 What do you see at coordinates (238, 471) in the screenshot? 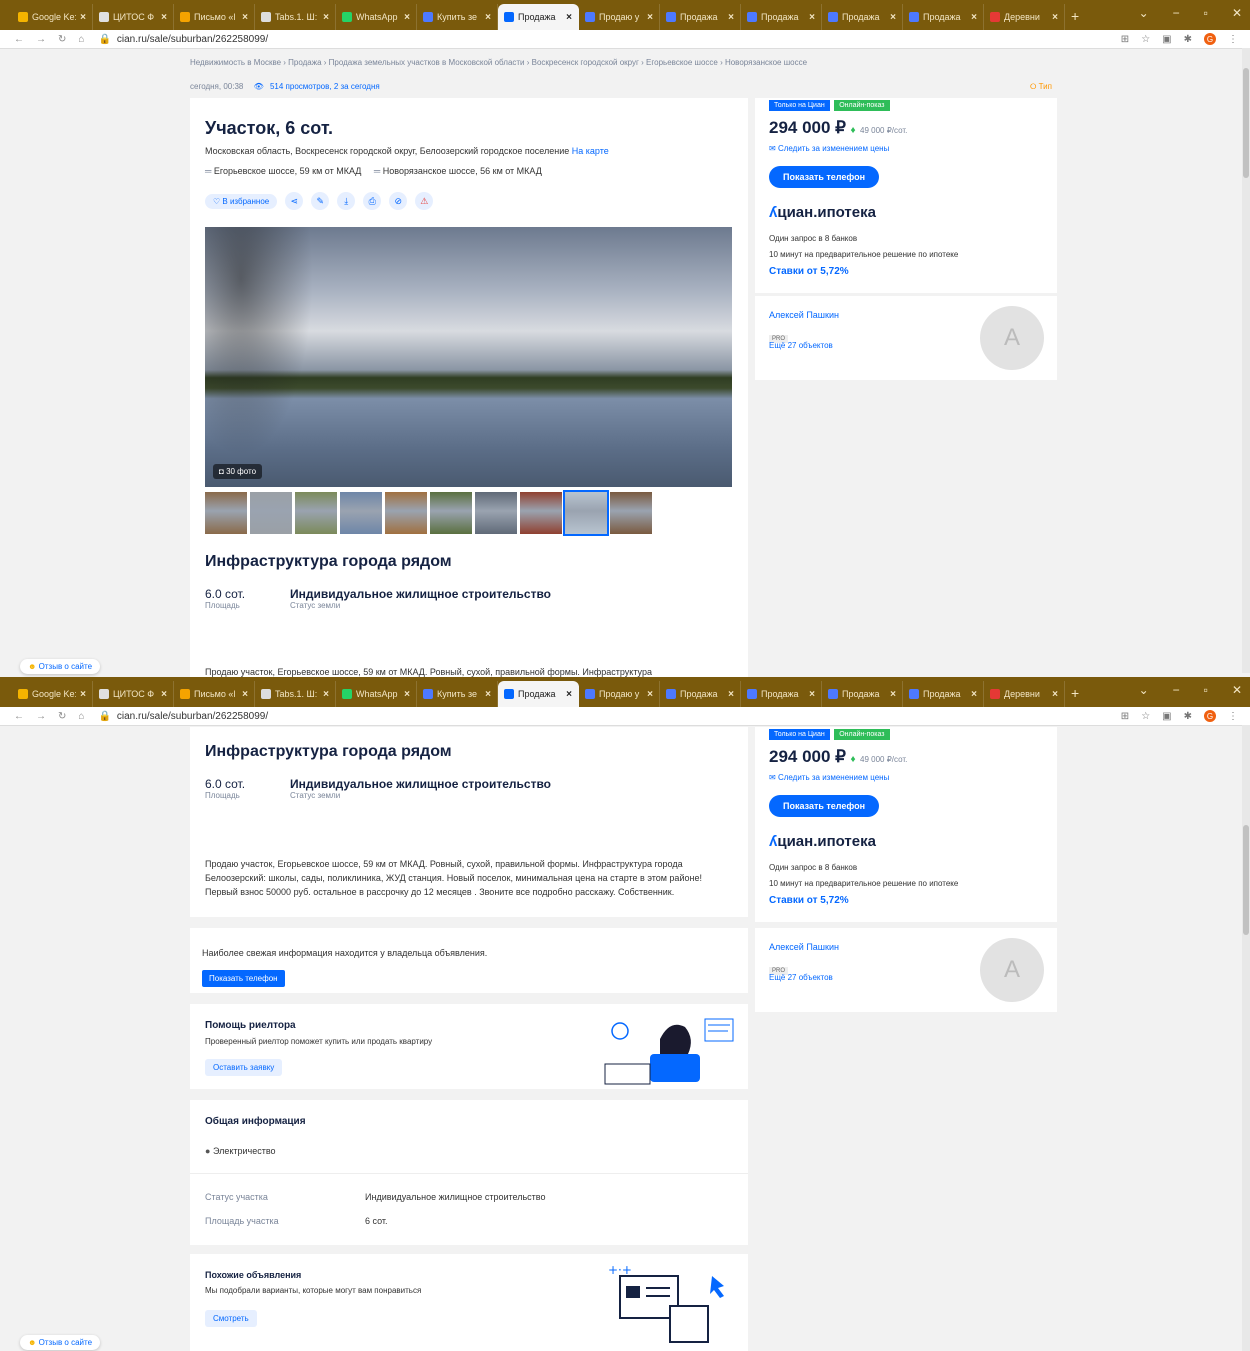
I see `photo-count-badge: ◘ 30 фото` at bounding box center [238, 471].